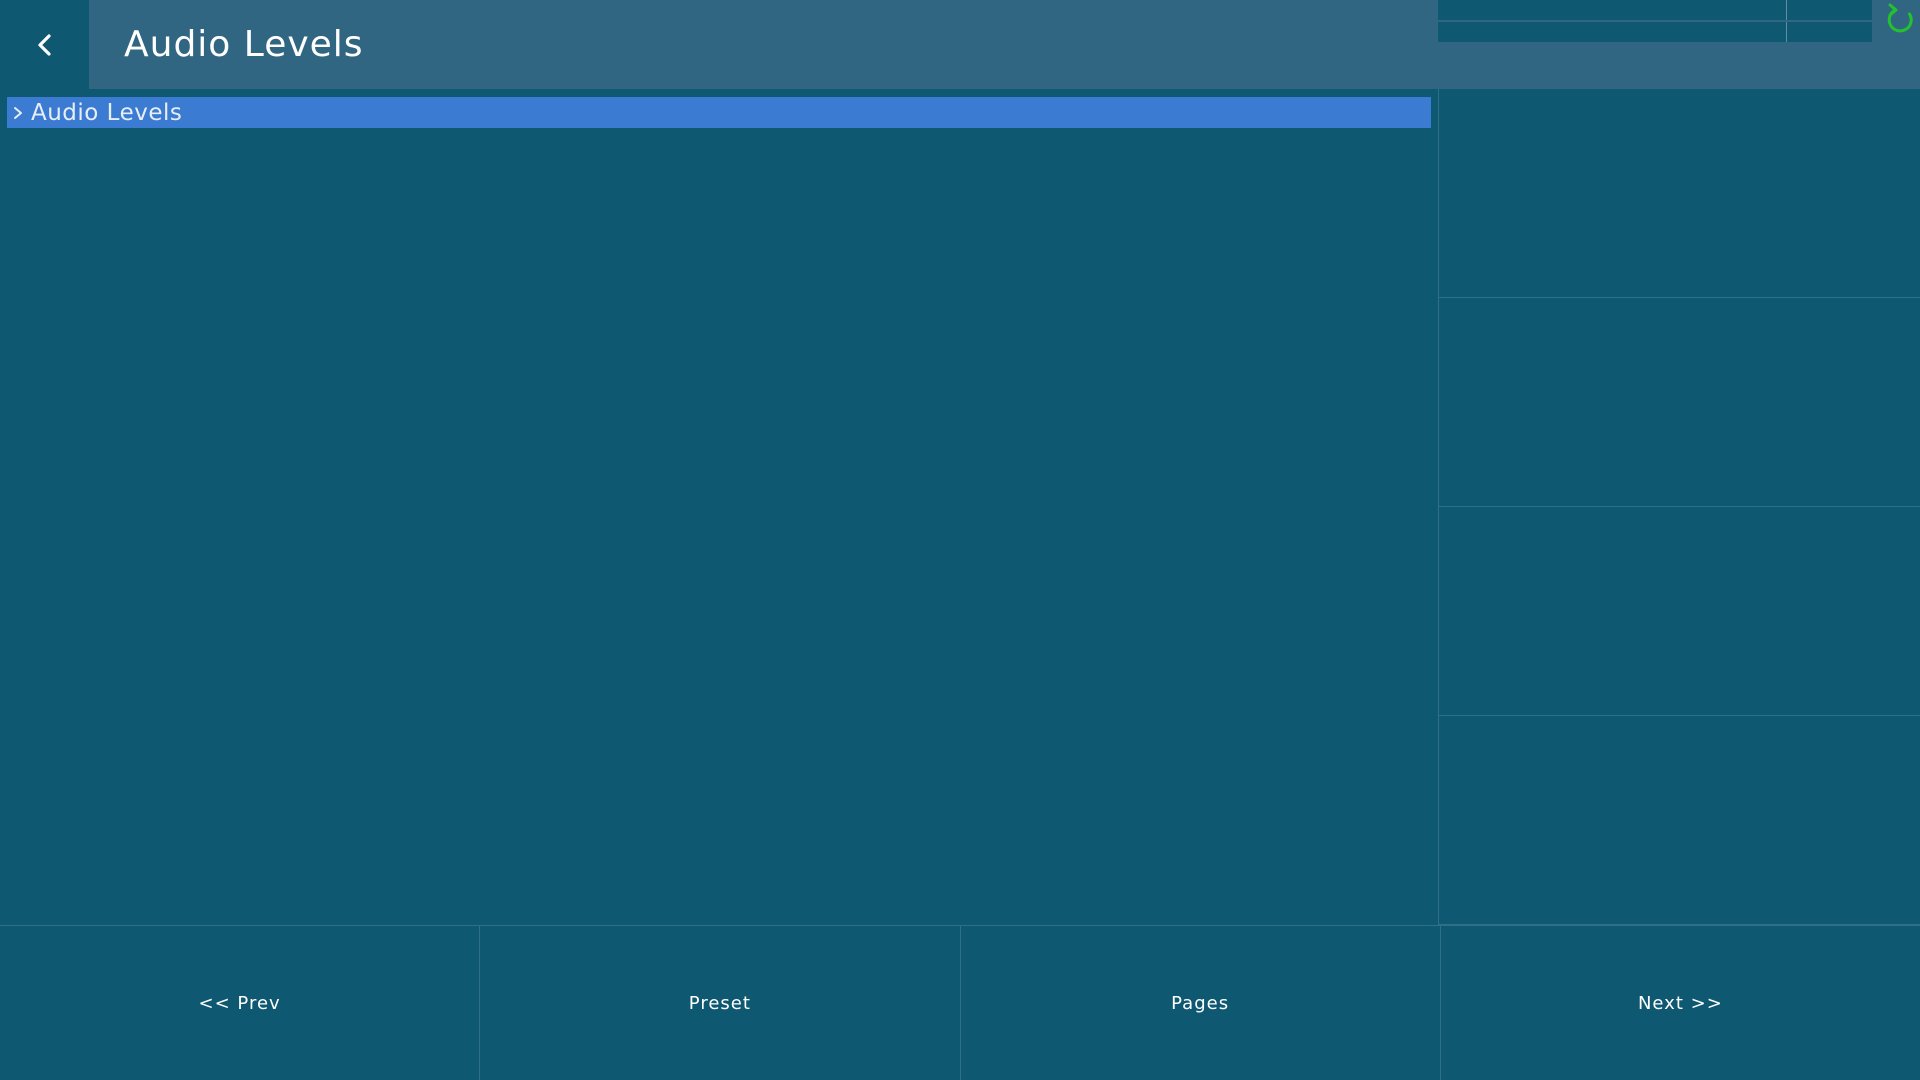  Describe the element at coordinates (107, 112) in the screenshot. I see `list-item-label: Audio Levels` at that location.